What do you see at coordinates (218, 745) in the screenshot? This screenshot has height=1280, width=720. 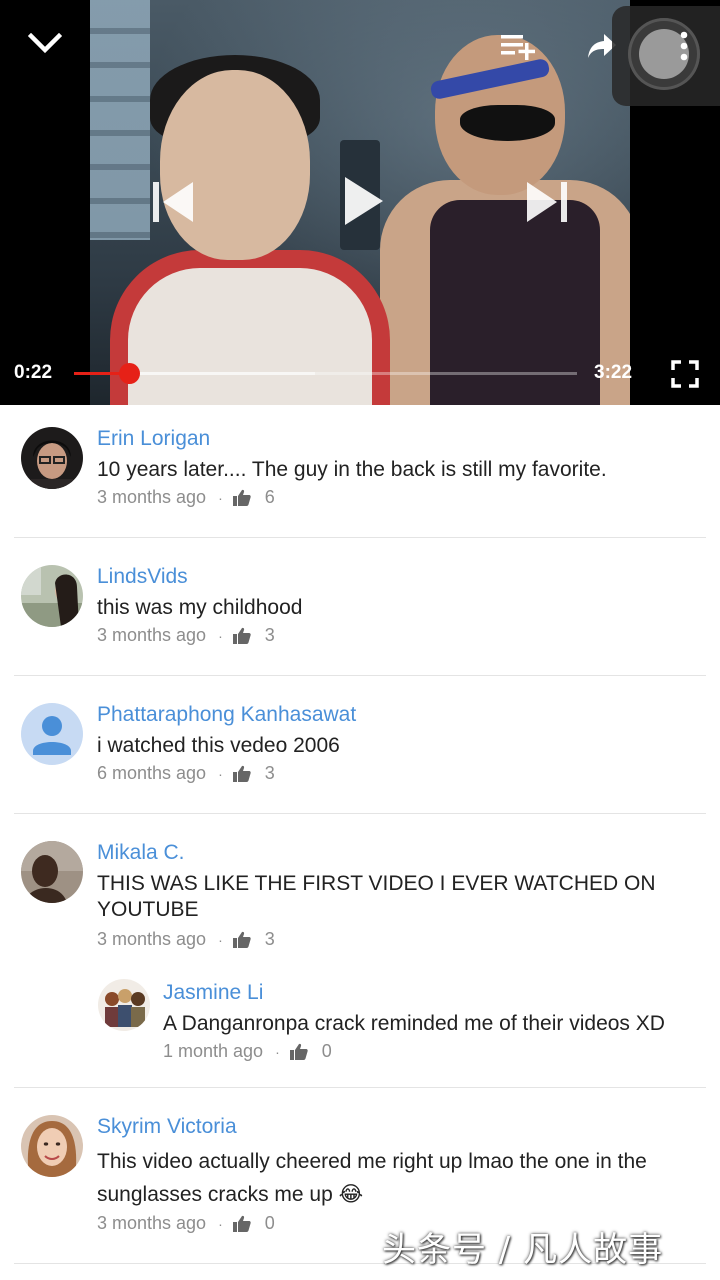 I see `comment-text: i watched this vedeo 2006` at bounding box center [218, 745].